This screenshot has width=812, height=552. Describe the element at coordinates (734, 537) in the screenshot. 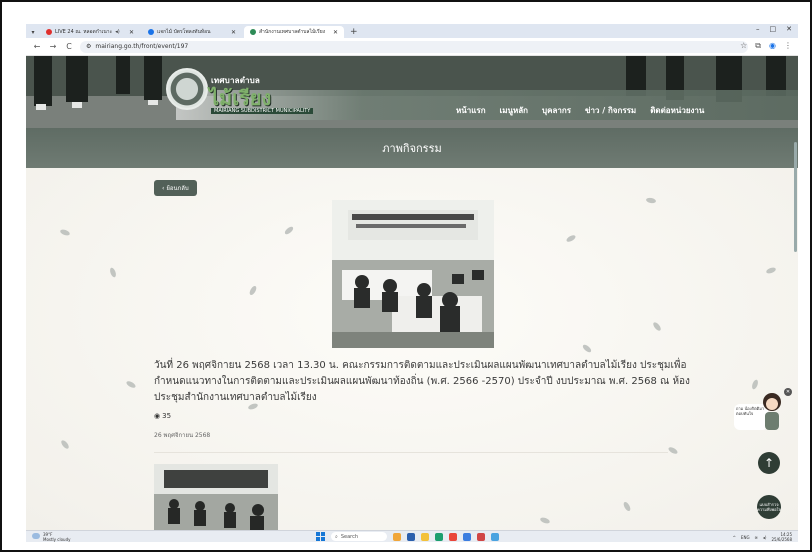

I see `chevron-up-icon: ^` at that location.